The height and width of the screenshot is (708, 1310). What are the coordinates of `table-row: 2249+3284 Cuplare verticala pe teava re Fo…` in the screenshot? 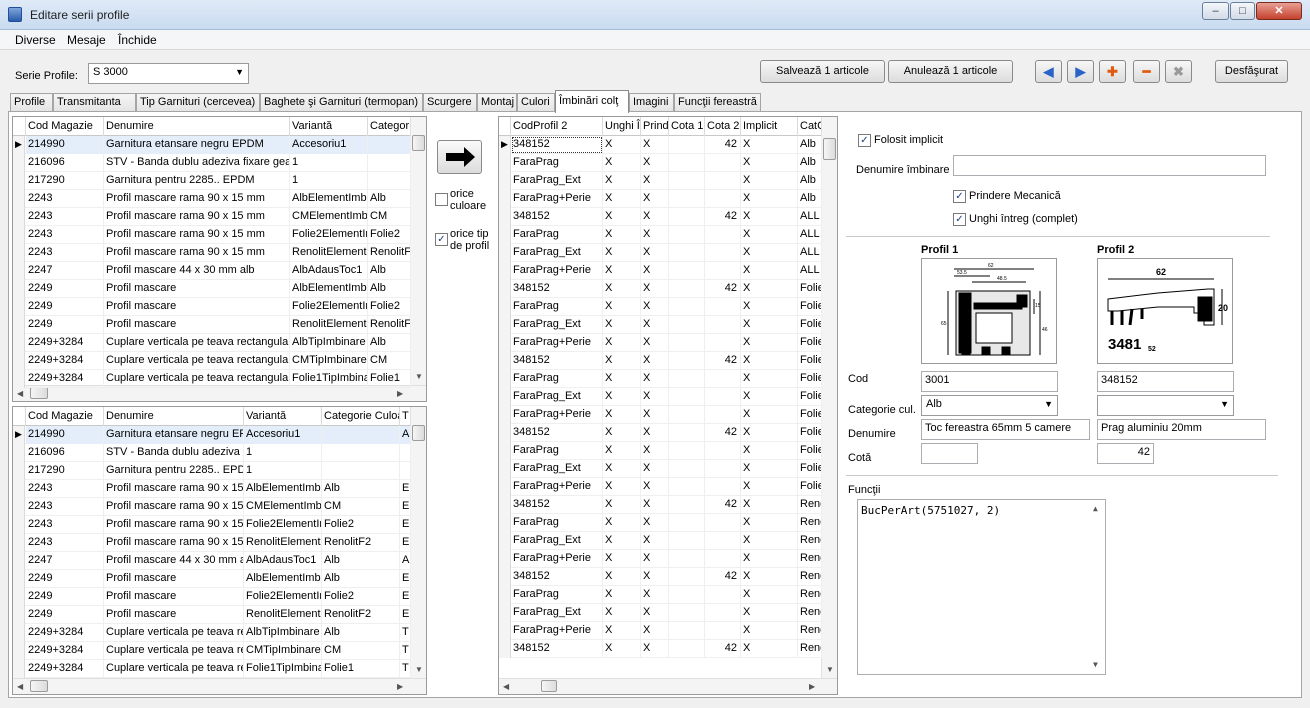 It's located at (212, 669).